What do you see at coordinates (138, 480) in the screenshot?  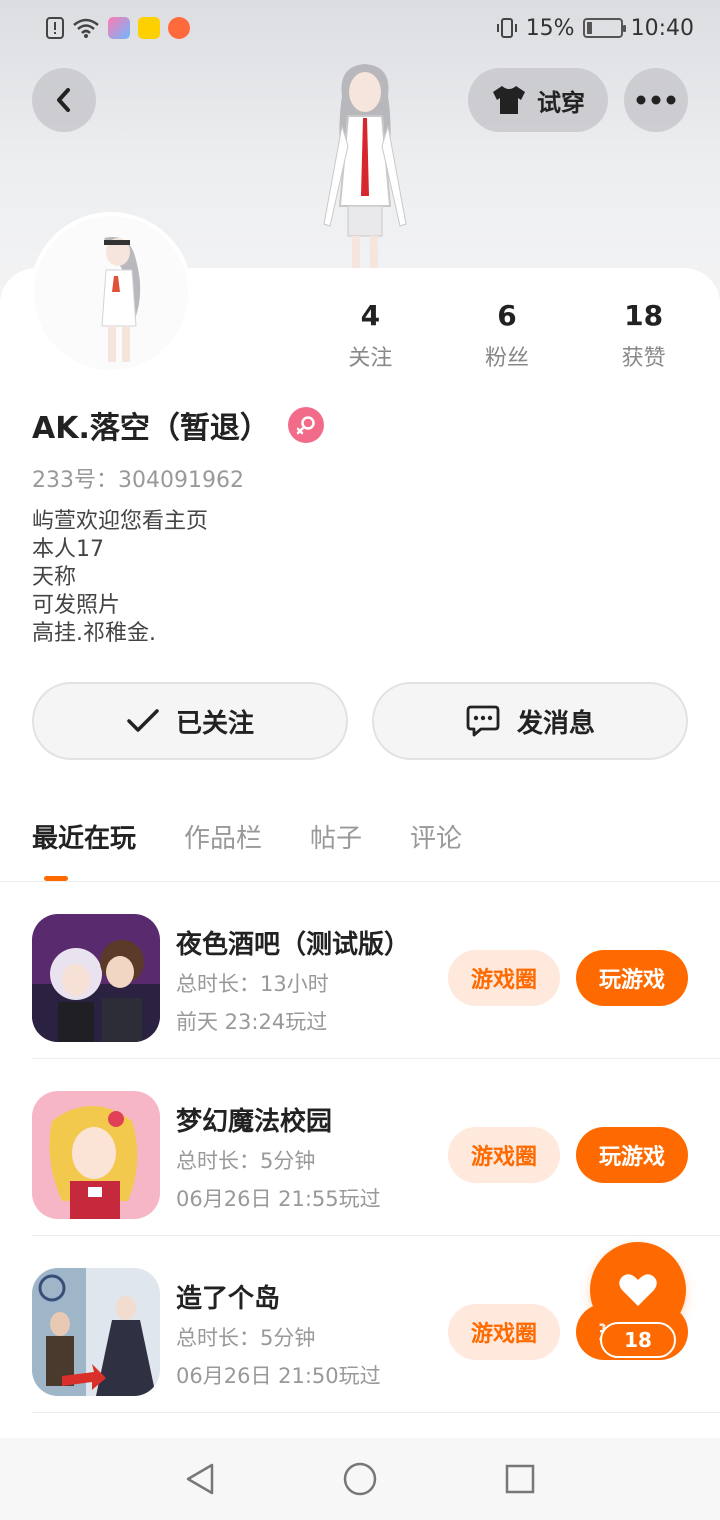 I see `profile-uid: 233号：304091962` at bounding box center [138, 480].